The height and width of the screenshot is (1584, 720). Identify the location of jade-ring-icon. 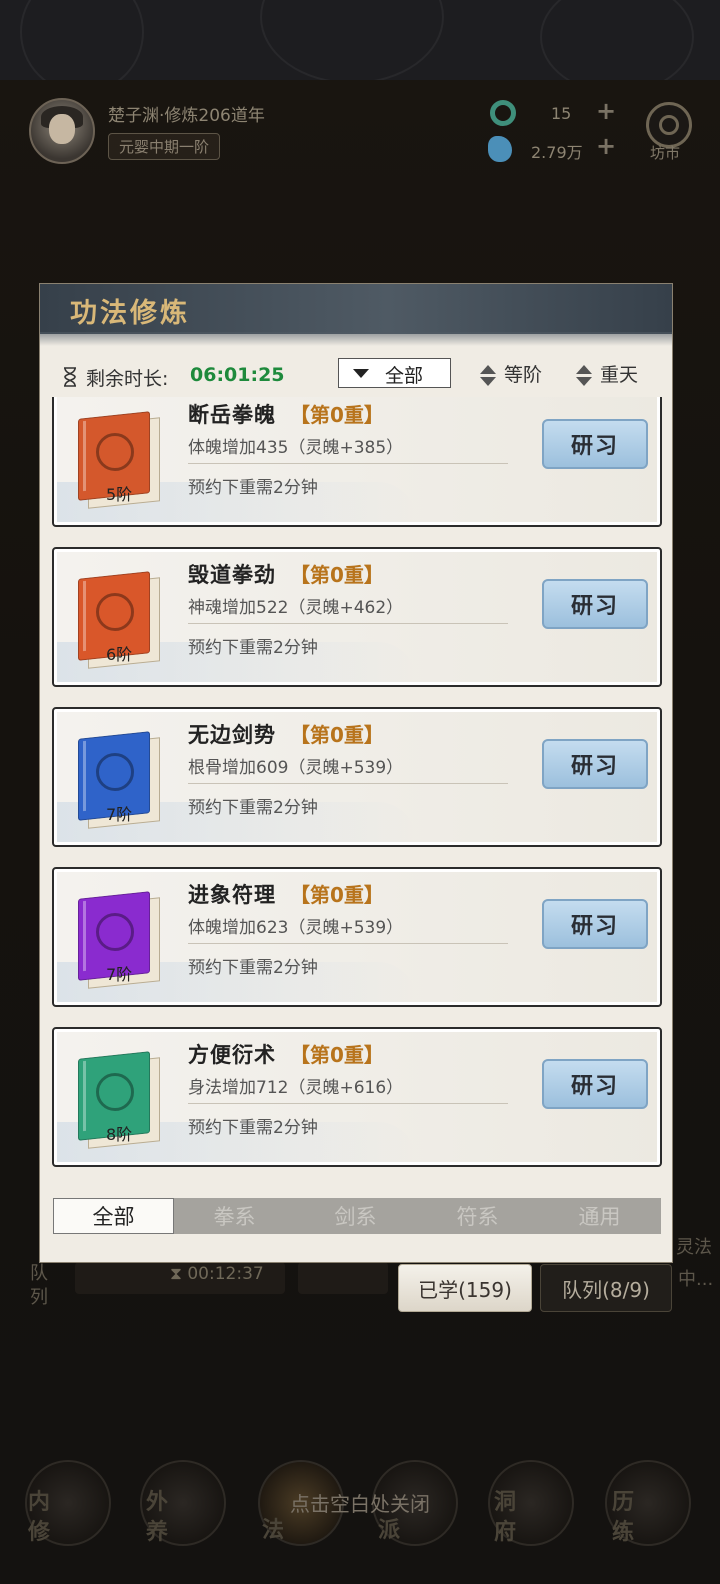
(503, 113).